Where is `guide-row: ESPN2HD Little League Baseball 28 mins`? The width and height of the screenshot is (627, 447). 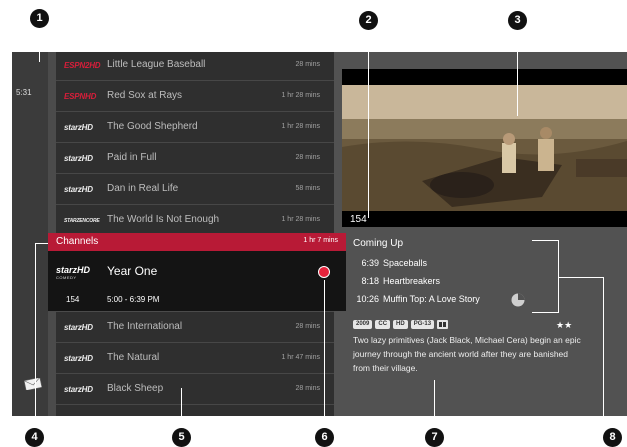 guide-row: ESPN2HD Little League Baseball 28 mins is located at coordinates (195, 66).